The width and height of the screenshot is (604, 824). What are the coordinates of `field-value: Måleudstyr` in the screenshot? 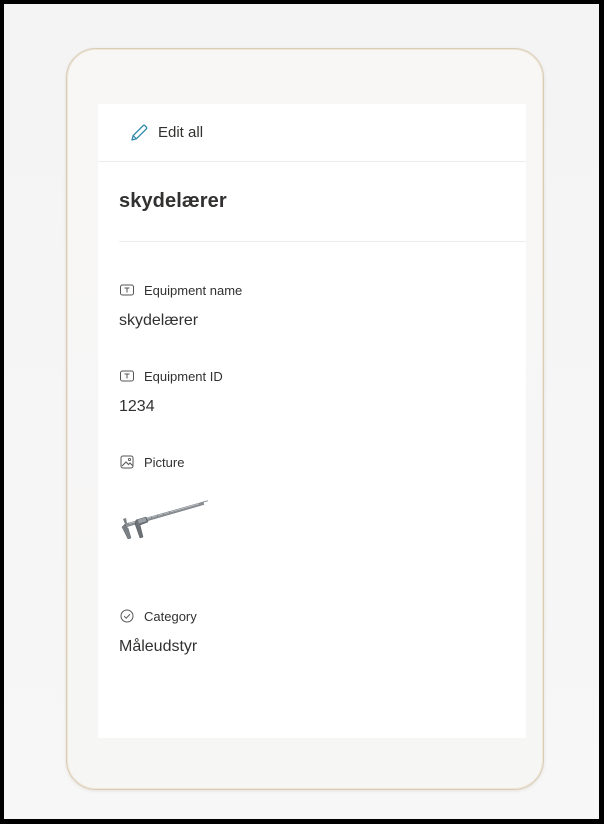 It's located at (322, 648).